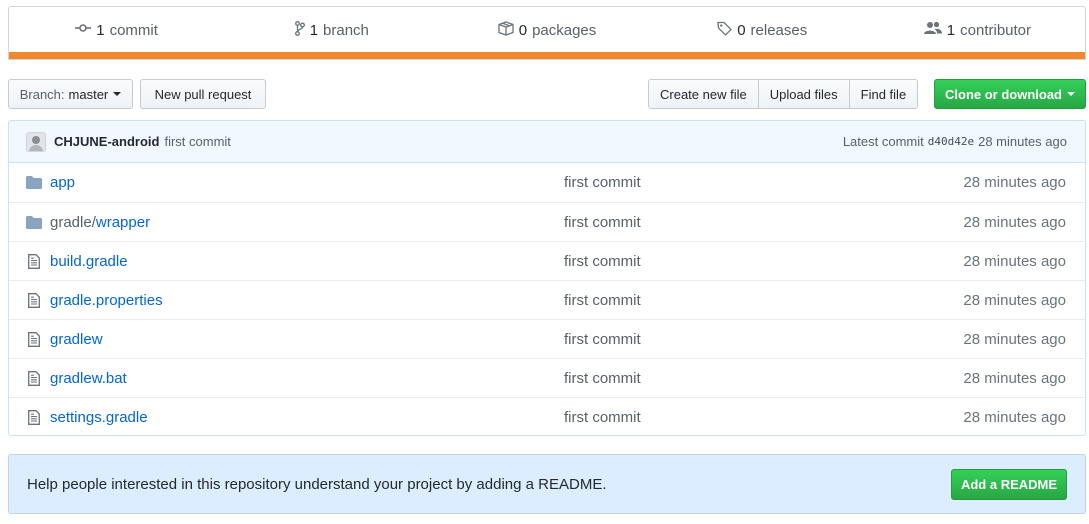 The height and width of the screenshot is (524, 1089). What do you see at coordinates (951, 30) in the screenshot?
I see `contributors-count: 1` at bounding box center [951, 30].